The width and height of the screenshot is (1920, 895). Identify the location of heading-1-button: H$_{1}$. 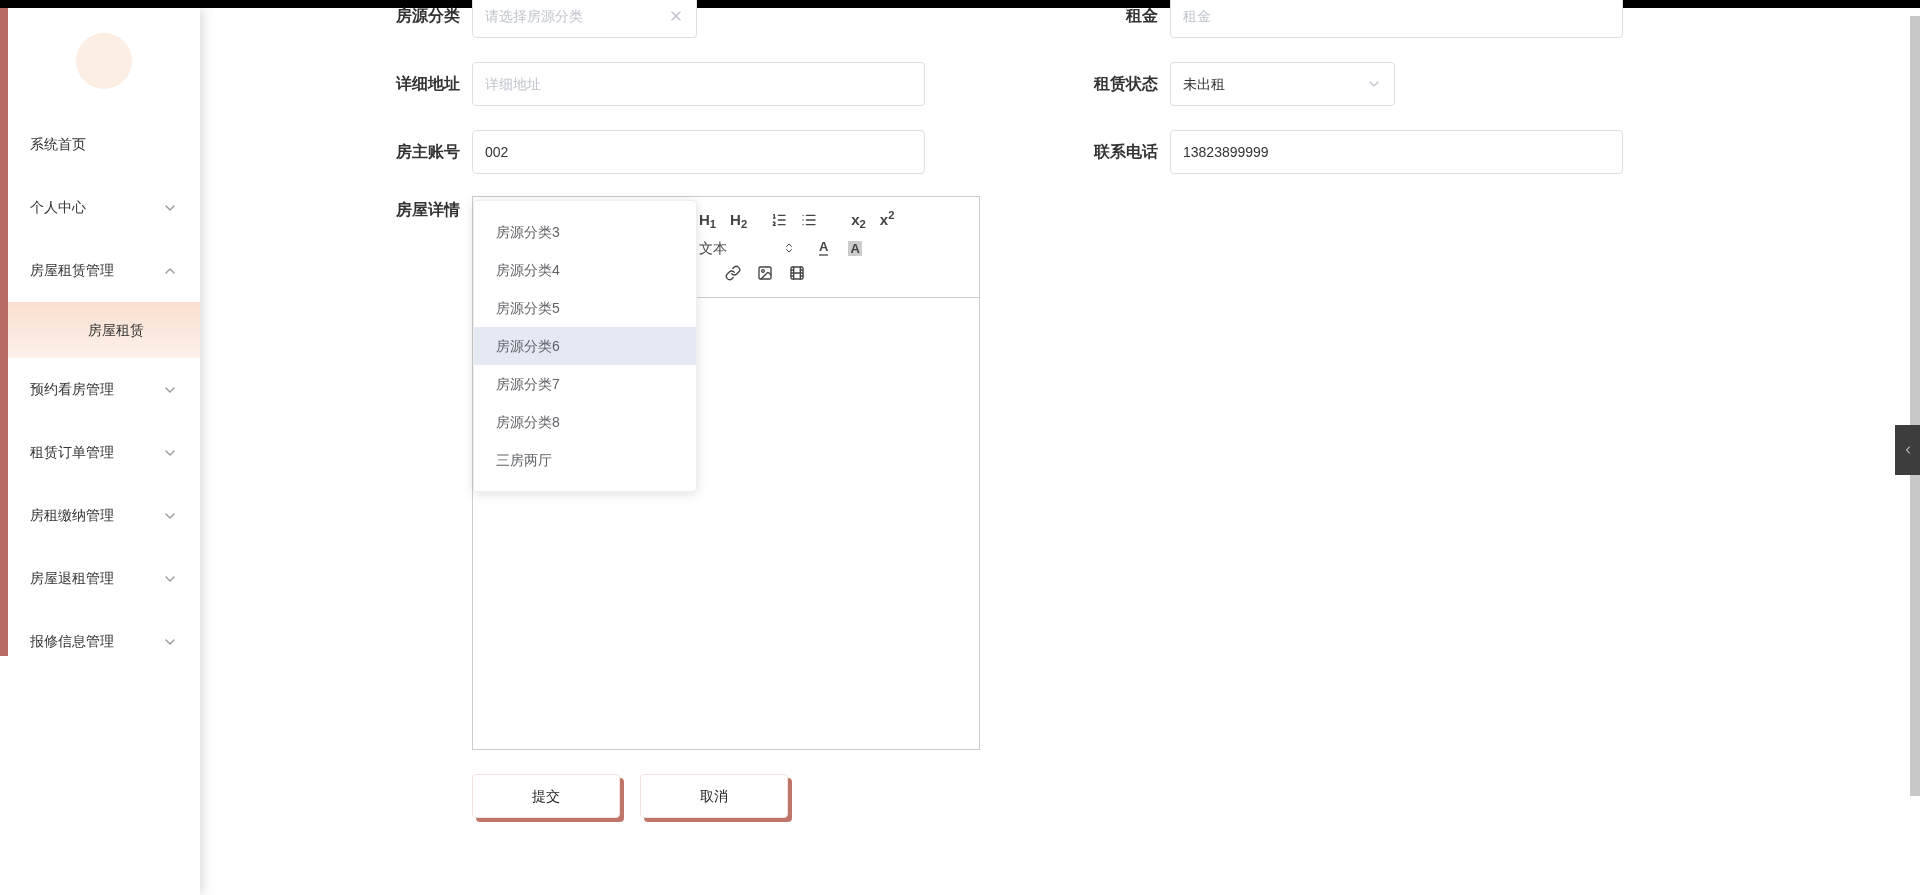
(708, 220).